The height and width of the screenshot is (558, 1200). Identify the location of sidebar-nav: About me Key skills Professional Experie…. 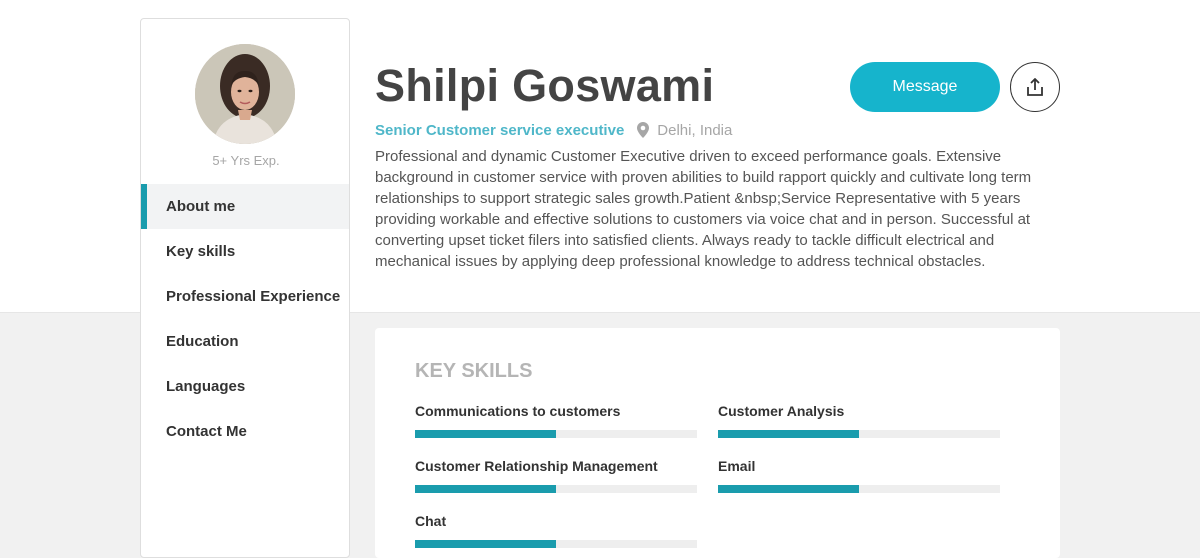
(245, 319).